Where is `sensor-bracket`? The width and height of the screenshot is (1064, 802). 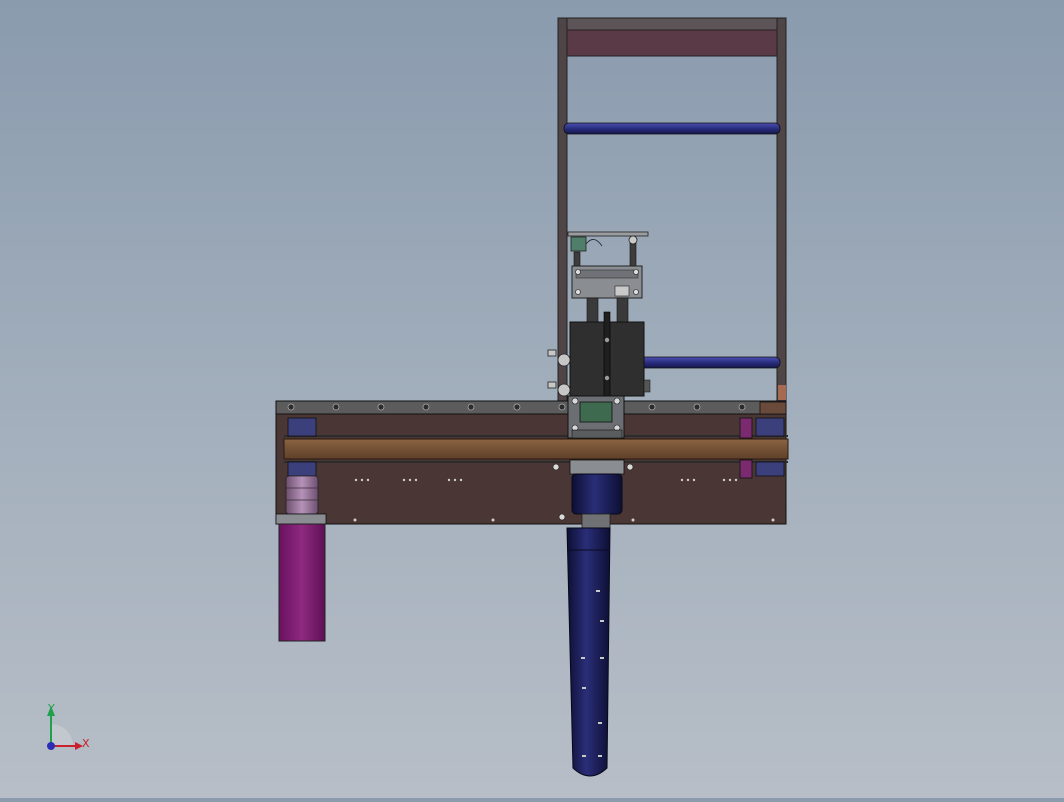
sensor-bracket is located at coordinates (608, 265).